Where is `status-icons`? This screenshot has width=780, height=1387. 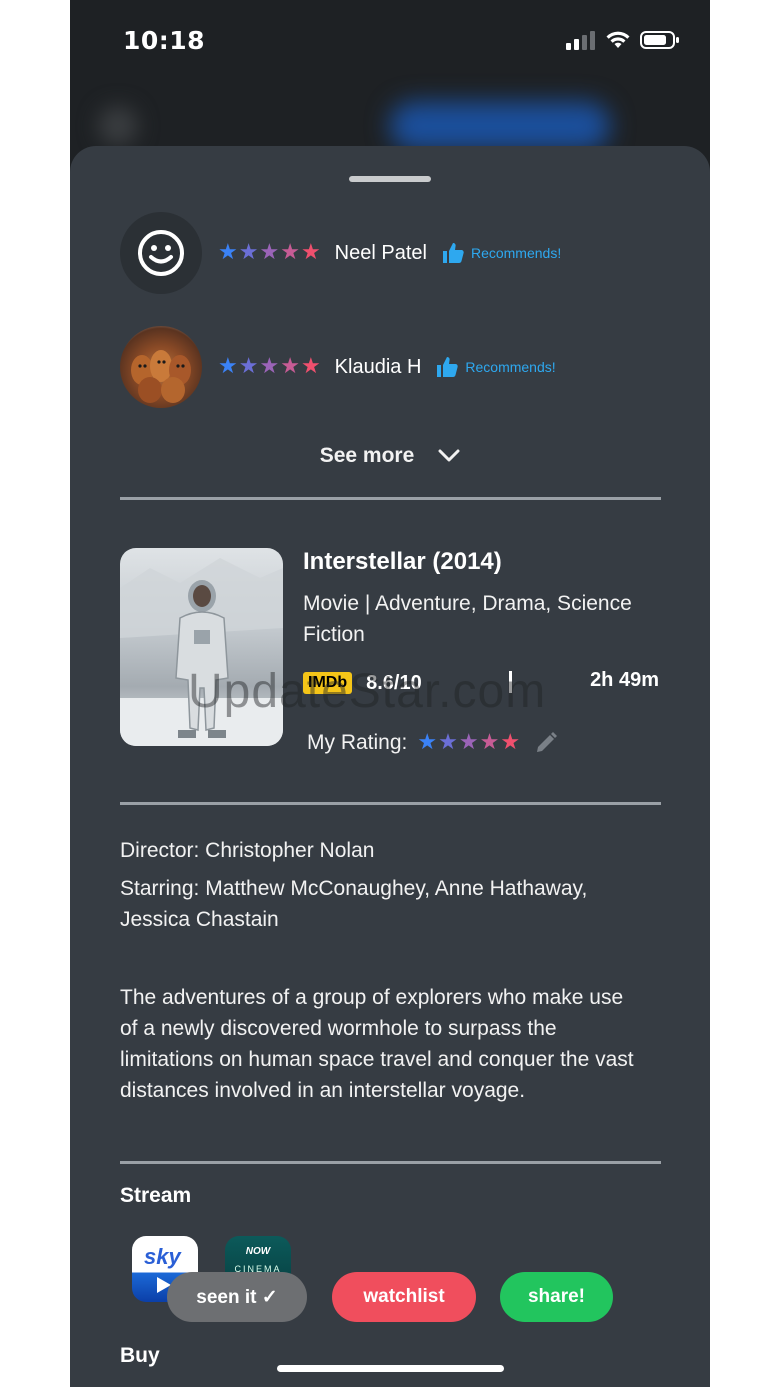 status-icons is located at coordinates (623, 40).